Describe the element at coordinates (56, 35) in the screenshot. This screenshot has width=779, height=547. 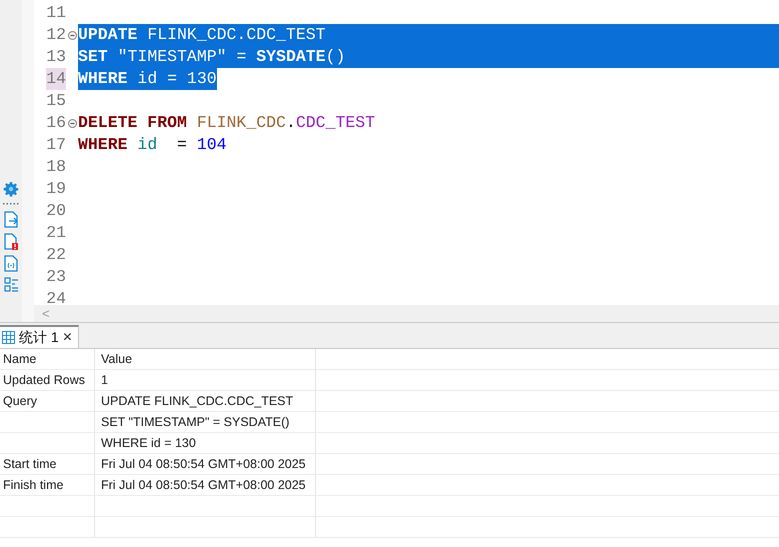
I see `line-number: 12` at that location.